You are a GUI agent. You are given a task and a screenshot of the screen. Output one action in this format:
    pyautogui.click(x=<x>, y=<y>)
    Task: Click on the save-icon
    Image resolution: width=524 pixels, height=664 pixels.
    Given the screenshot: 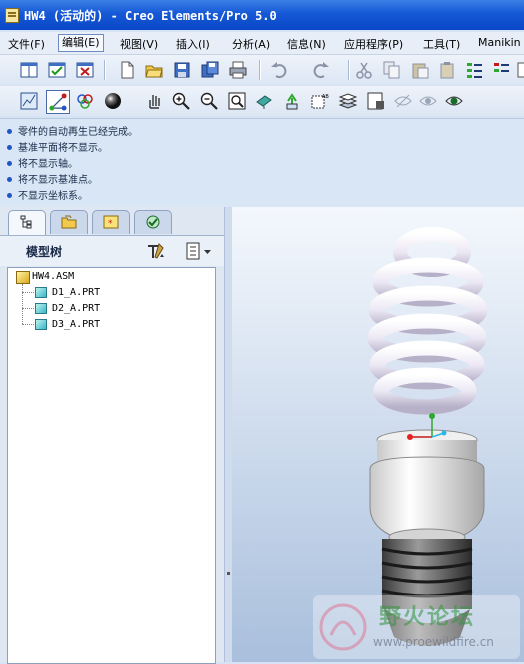 What is the action you would take?
    pyautogui.click(x=182, y=70)
    